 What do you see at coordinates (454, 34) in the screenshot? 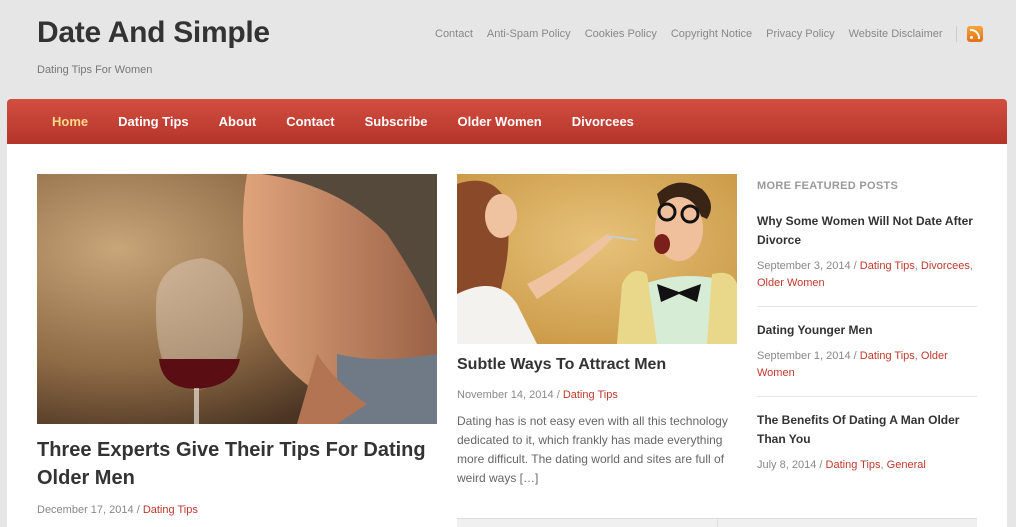
I see `top-link-contact: Contact` at bounding box center [454, 34].